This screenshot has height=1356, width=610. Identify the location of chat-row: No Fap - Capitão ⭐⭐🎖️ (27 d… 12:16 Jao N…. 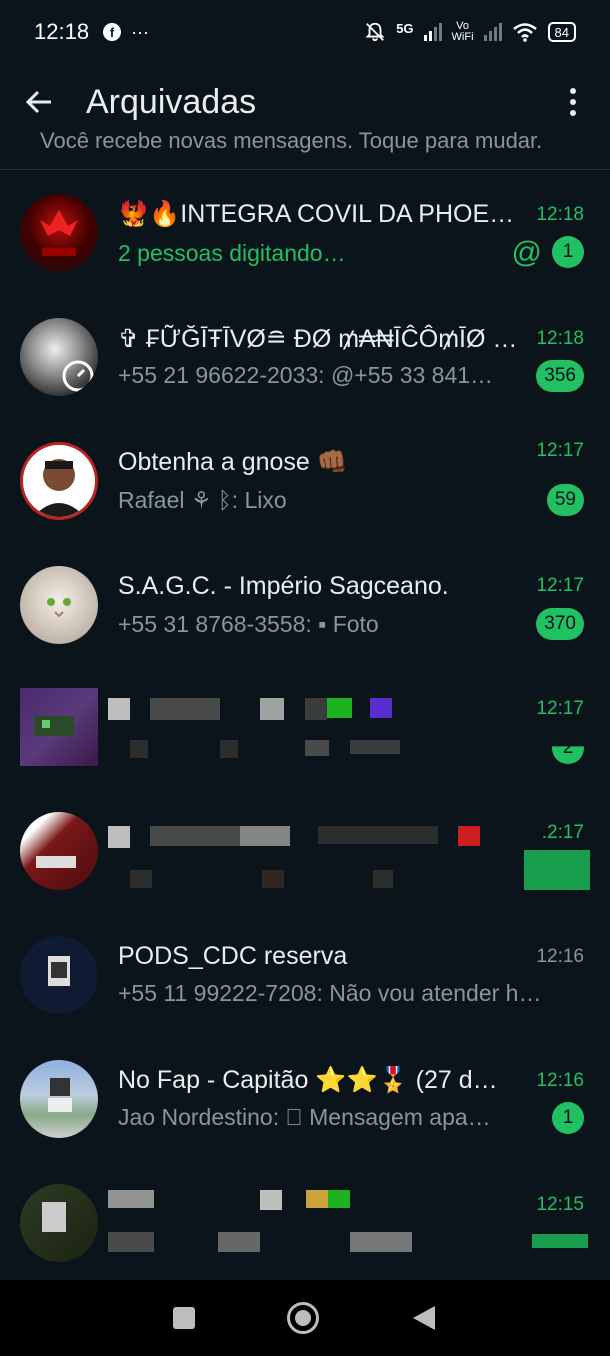
(305, 1101).